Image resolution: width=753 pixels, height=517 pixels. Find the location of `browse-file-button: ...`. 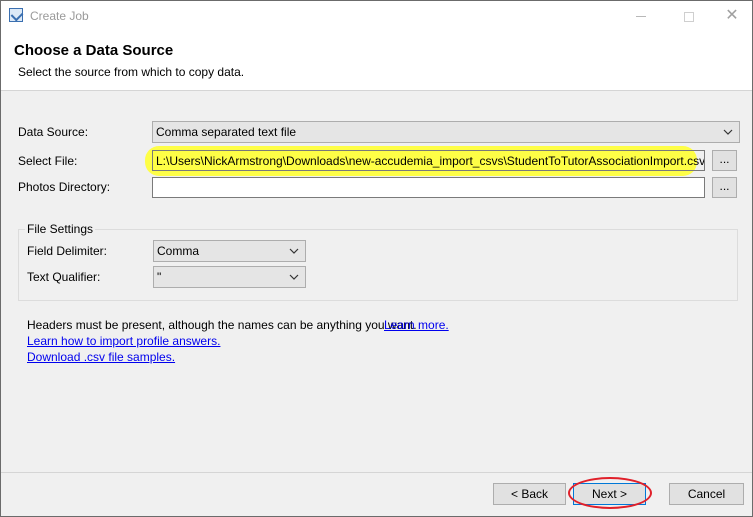

browse-file-button: ... is located at coordinates (724, 160).